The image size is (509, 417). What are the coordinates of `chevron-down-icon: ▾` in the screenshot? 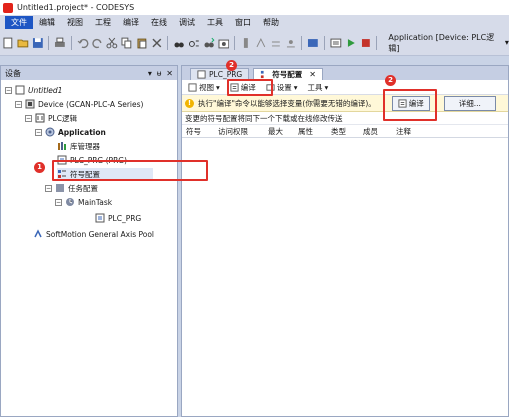 It's located at (218, 87).